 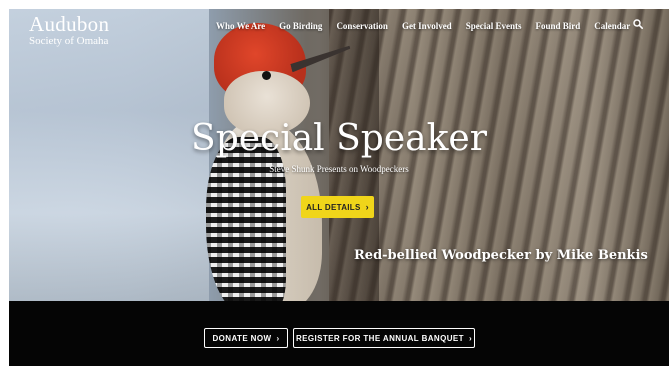 I want to click on all-details-button: ALL DETAILS ›, so click(x=337, y=207).